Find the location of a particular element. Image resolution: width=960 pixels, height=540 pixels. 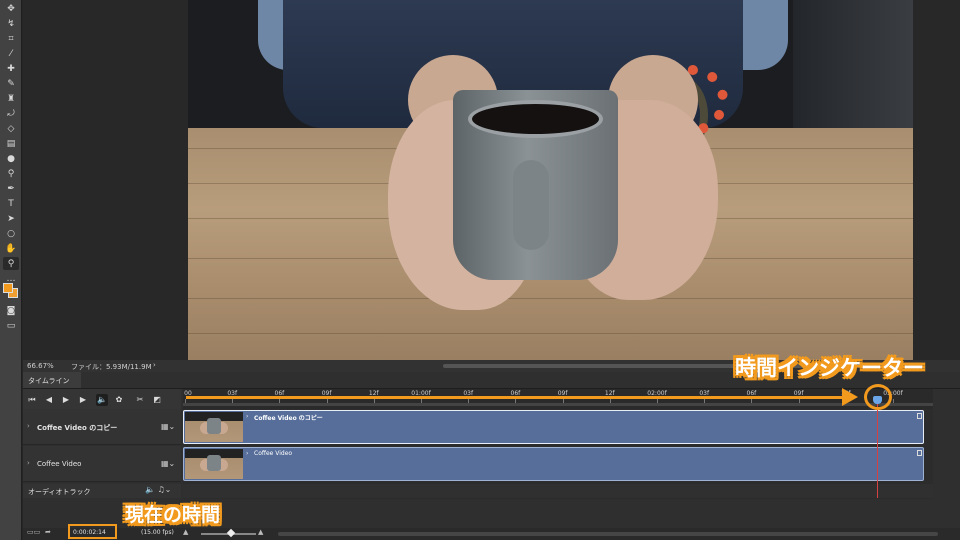

type-icon: T is located at coordinates (11, 203).